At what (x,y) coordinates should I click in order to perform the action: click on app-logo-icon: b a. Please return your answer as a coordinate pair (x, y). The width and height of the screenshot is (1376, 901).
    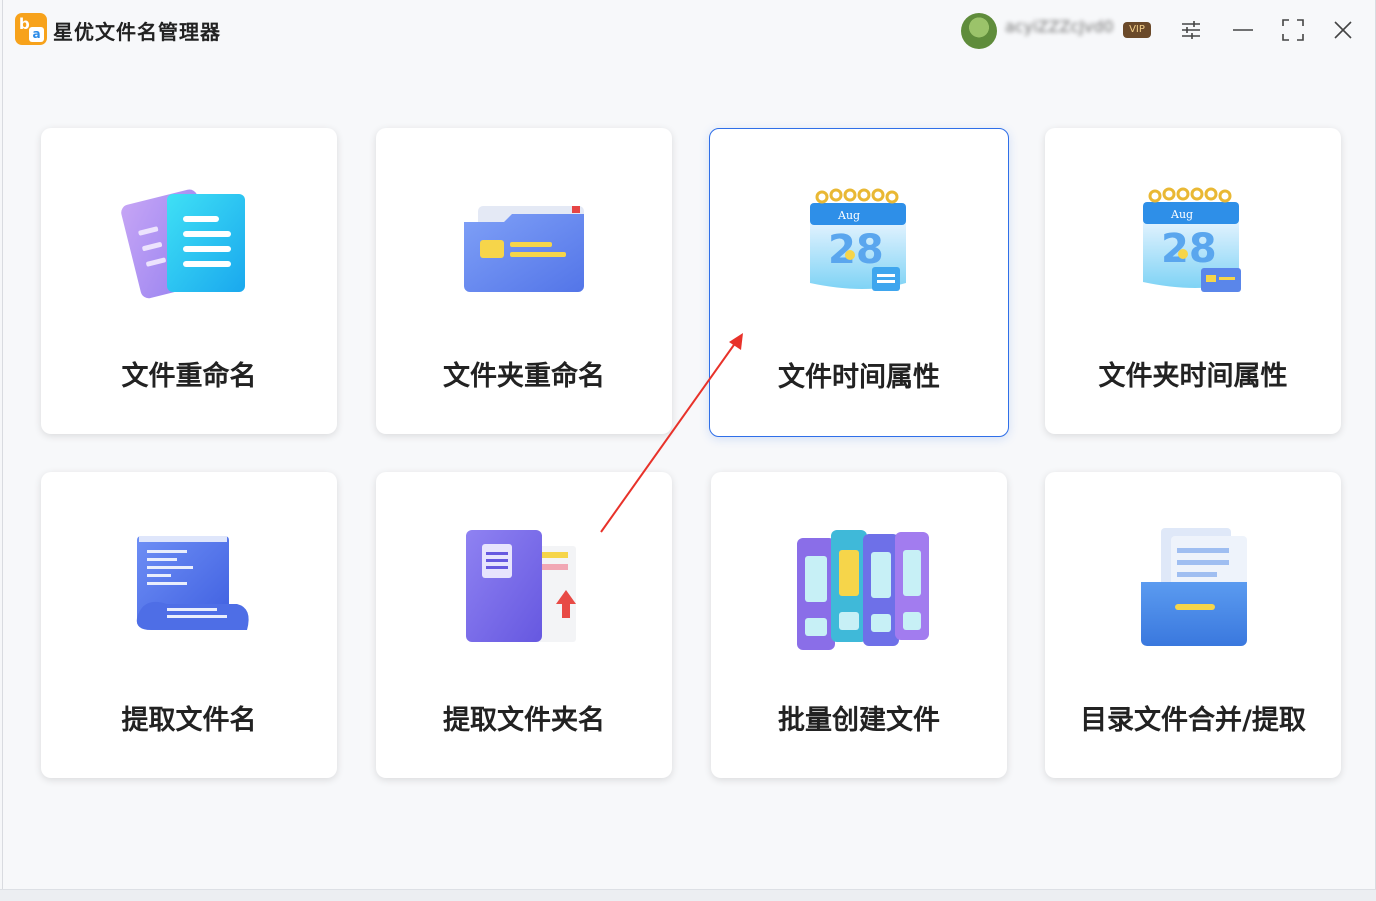
    Looking at the image, I should click on (31, 29).